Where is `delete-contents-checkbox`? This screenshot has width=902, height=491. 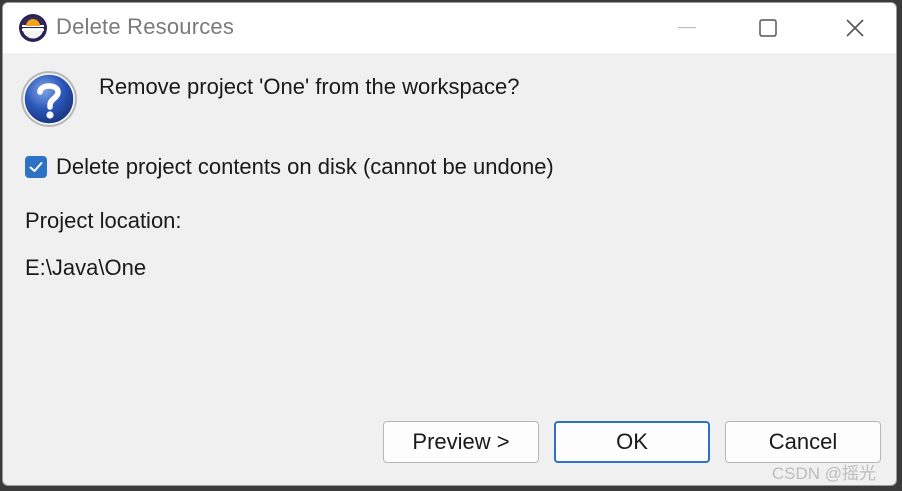
delete-contents-checkbox is located at coordinates (36, 167).